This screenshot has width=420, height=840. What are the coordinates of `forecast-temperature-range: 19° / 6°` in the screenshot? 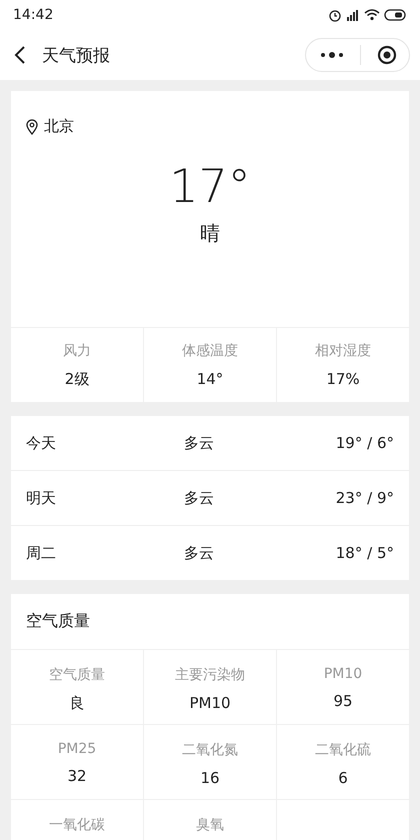 It's located at (365, 443).